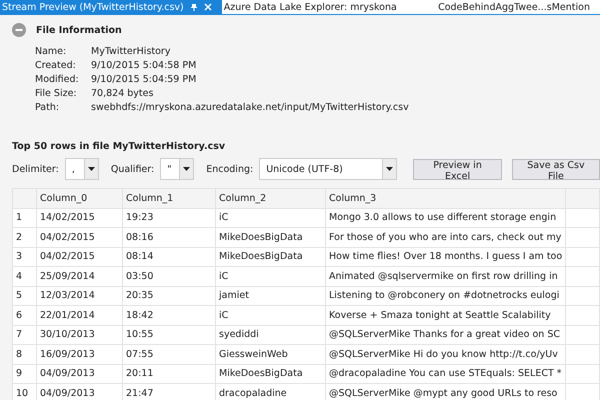 This screenshot has width=600, height=400. Describe the element at coordinates (131, 51) in the screenshot. I see `field-value: MyTwitterHistory` at that location.